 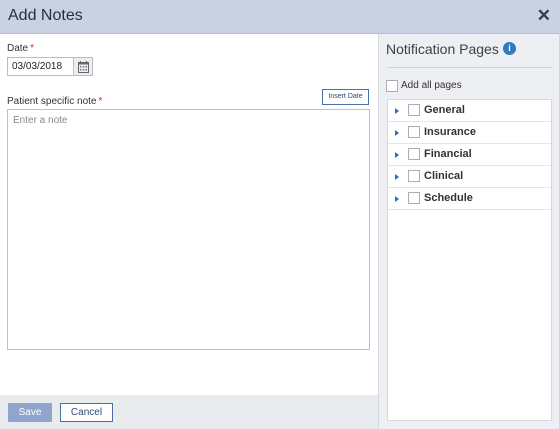 I want to click on divider, so click(x=469, y=67).